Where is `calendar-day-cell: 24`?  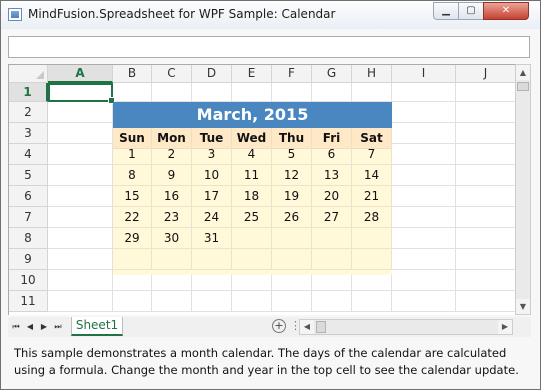
calendar-day-cell: 24 is located at coordinates (212, 217).